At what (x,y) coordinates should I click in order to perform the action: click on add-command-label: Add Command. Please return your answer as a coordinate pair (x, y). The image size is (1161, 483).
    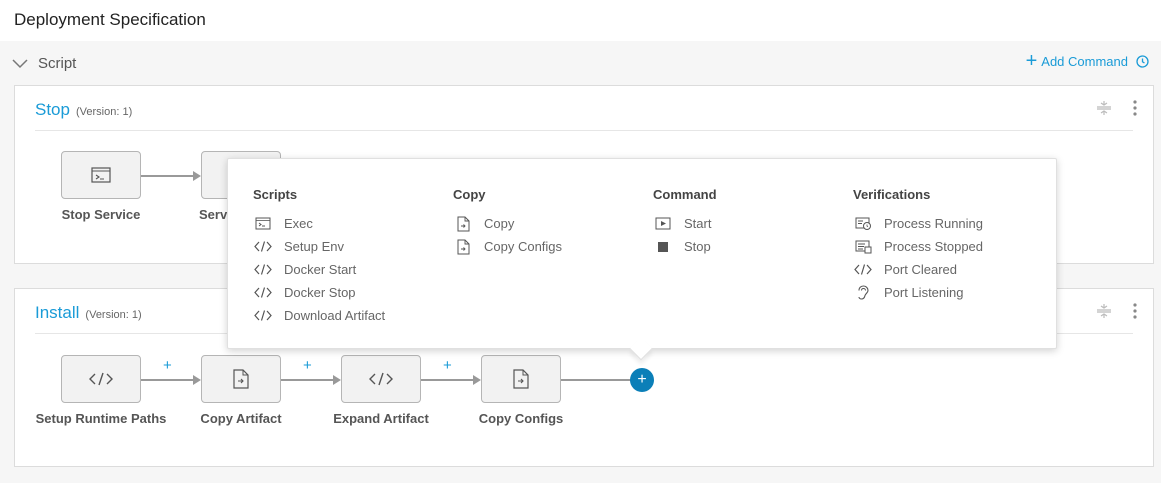
    Looking at the image, I should click on (1084, 61).